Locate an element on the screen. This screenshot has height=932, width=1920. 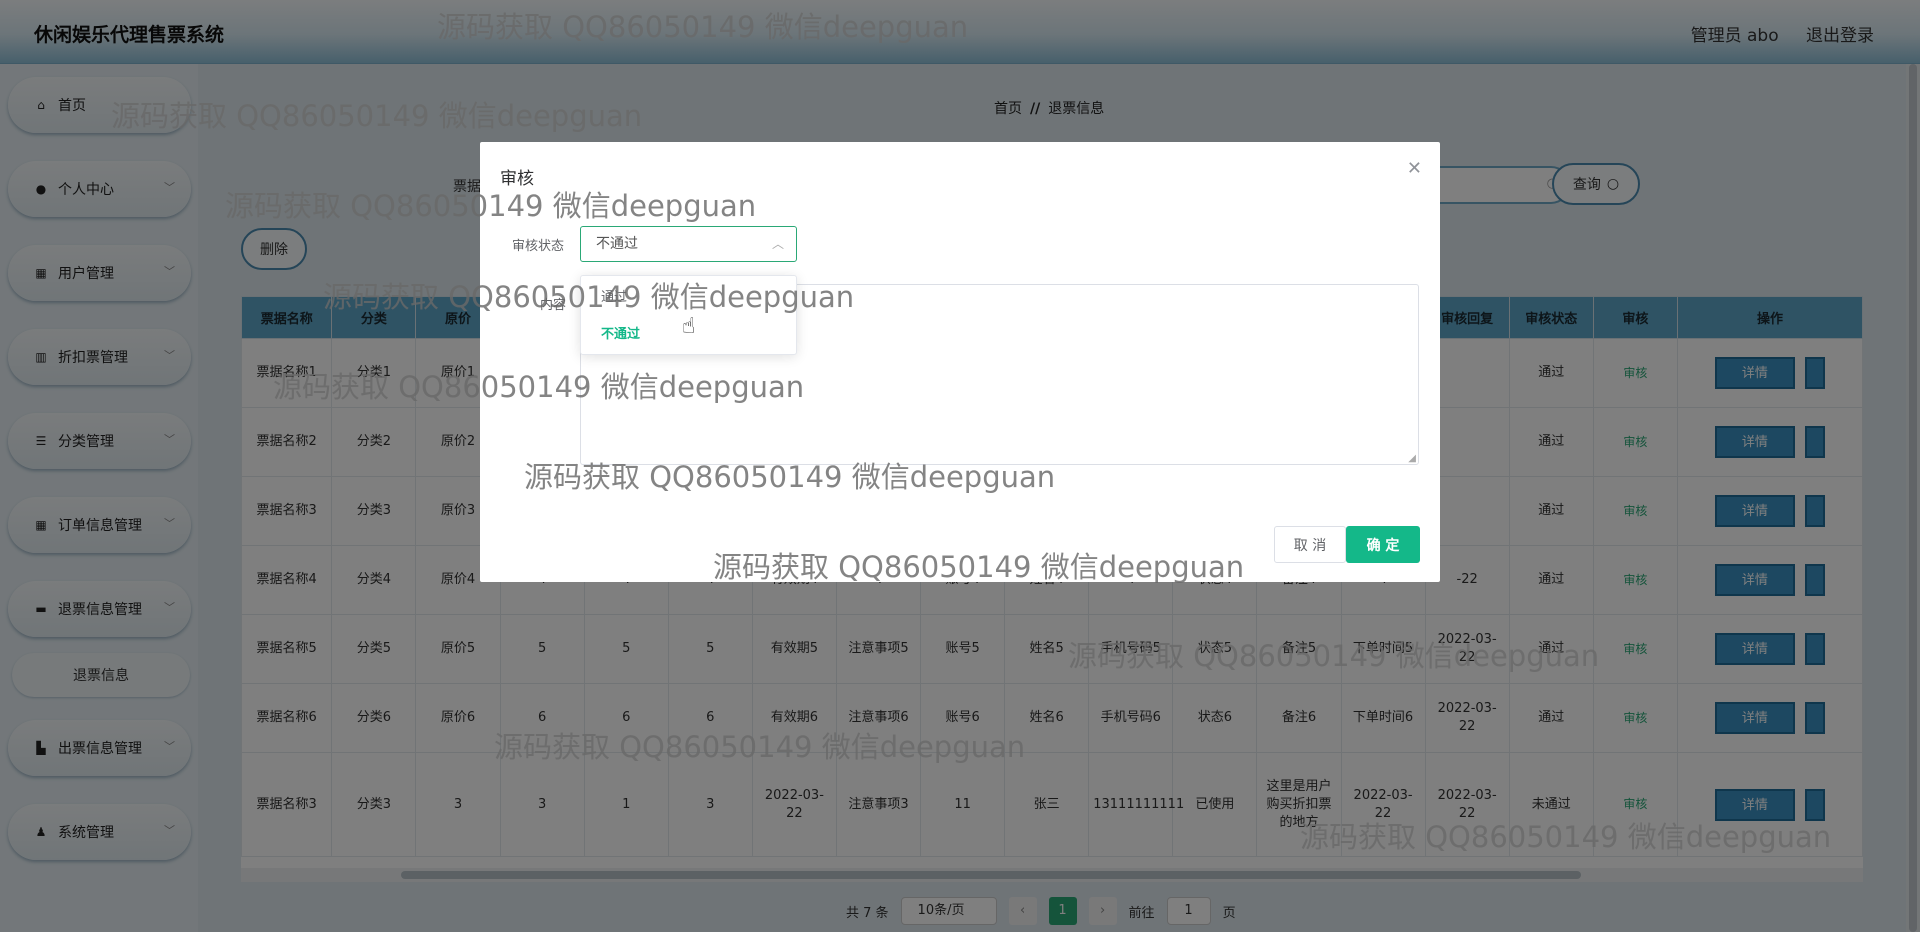
dropdown-option-pass: 通过 is located at coordinates (614, 295).